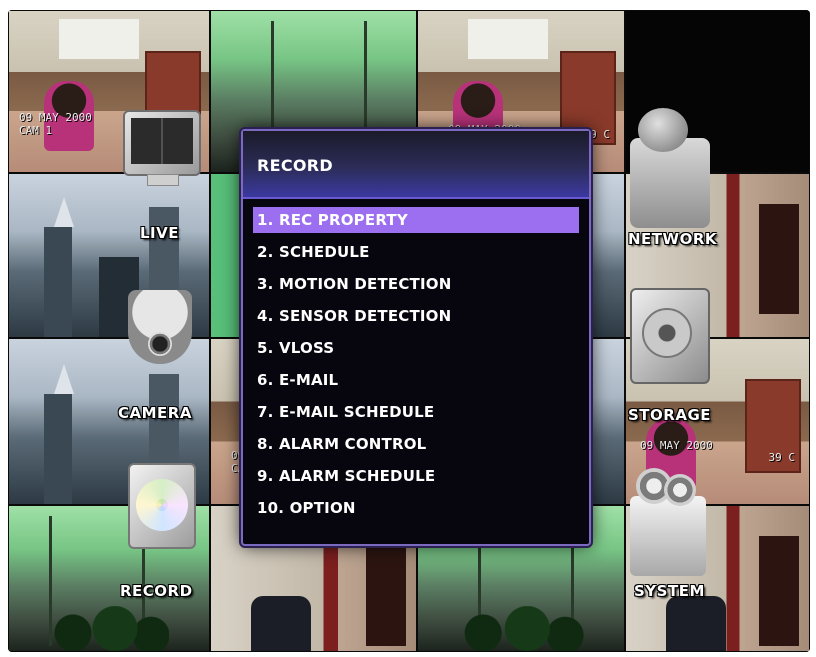  I want to click on camera-osd-1: 09 MAY 2000 CAM 1, so click(55, 124).